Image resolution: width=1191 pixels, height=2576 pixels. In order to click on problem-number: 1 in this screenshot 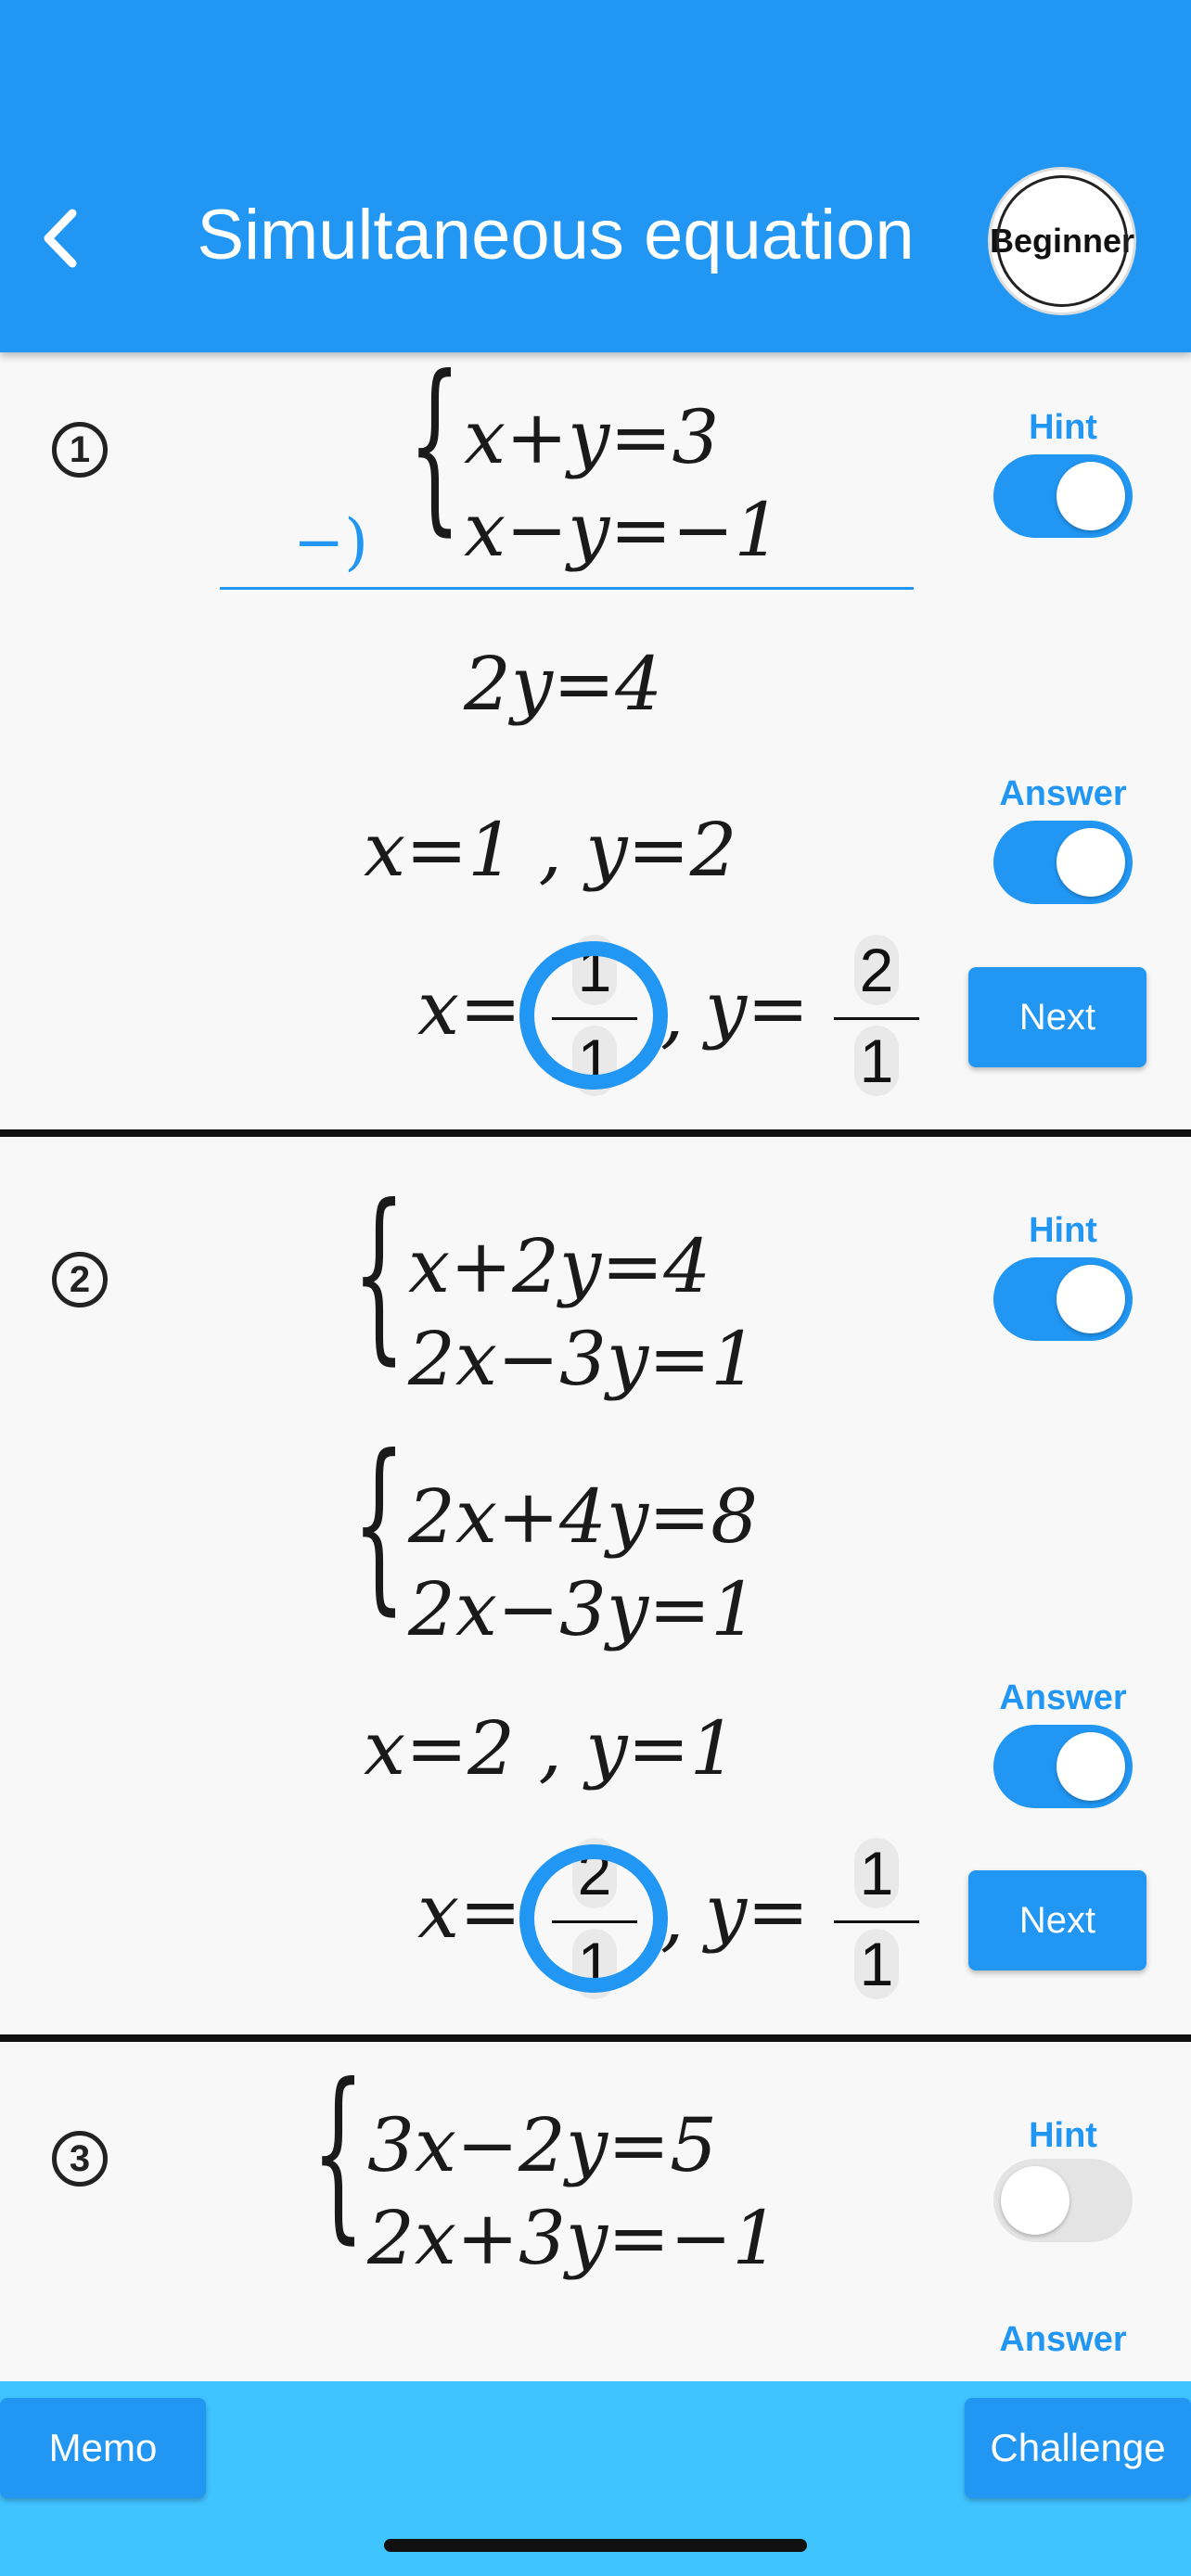, I will do `click(80, 450)`.